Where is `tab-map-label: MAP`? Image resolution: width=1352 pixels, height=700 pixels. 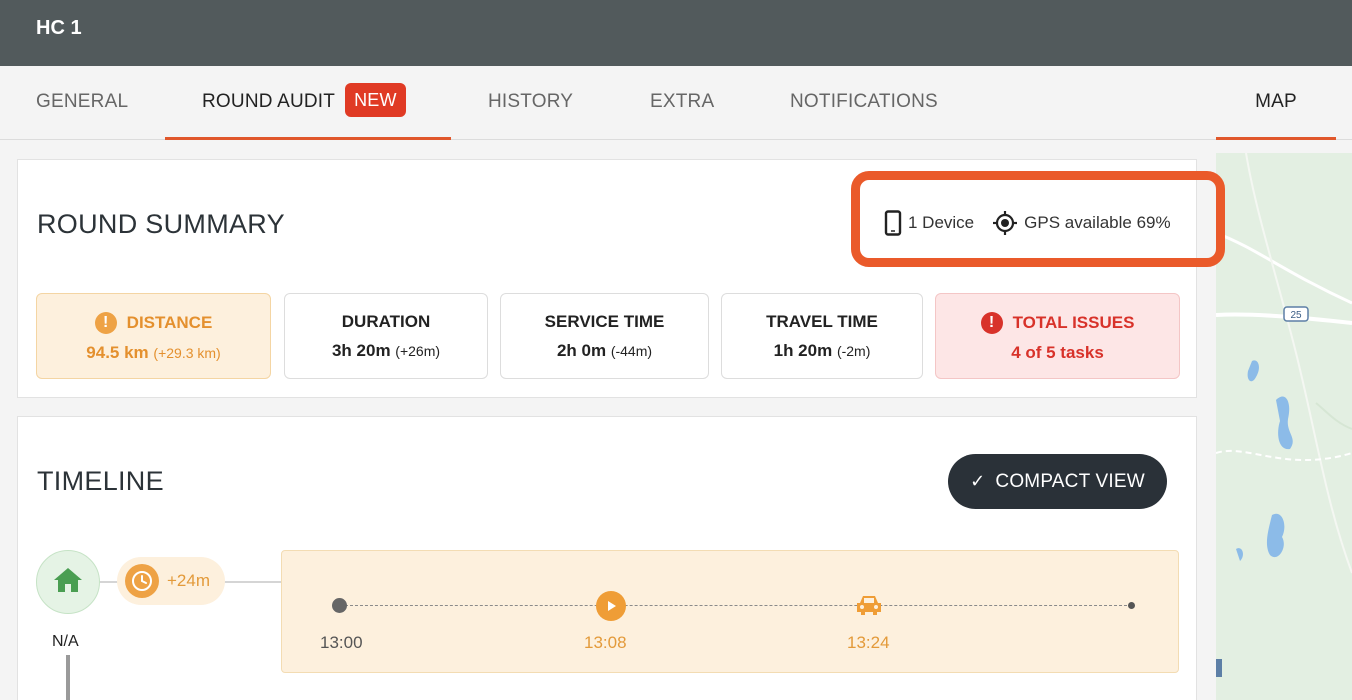
tab-map-label: MAP is located at coordinates (1276, 101).